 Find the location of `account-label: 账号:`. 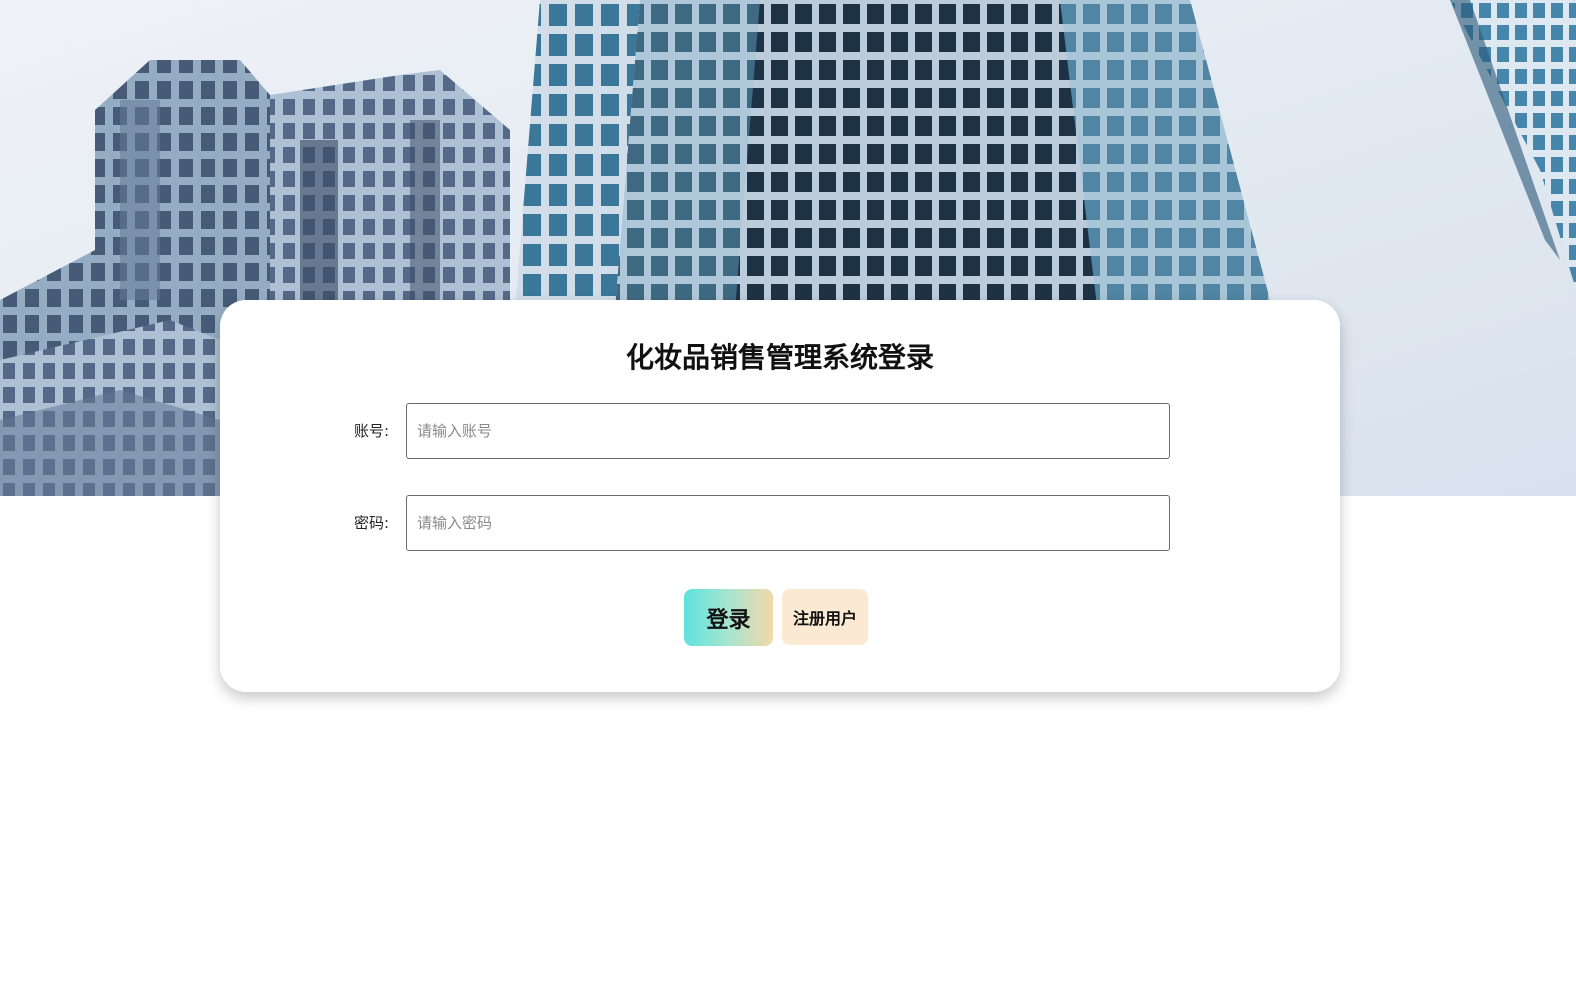

account-label: 账号: is located at coordinates (372, 431).